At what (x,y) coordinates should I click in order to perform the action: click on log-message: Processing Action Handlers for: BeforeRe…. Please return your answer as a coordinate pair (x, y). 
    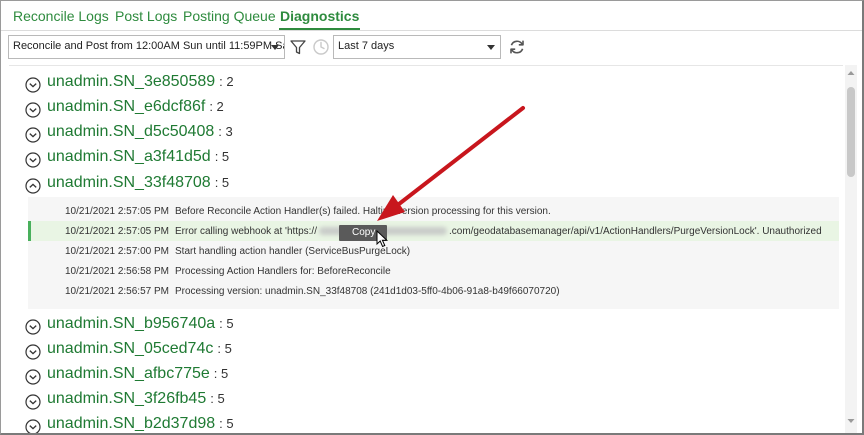
    Looking at the image, I should click on (283, 271).